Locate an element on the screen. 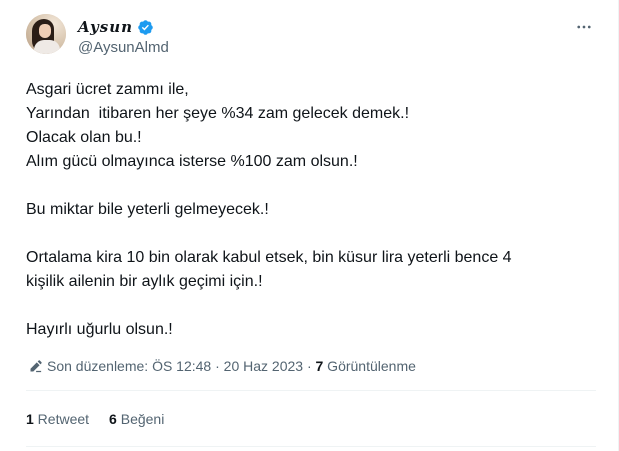  avatar is located at coordinates (46, 34).